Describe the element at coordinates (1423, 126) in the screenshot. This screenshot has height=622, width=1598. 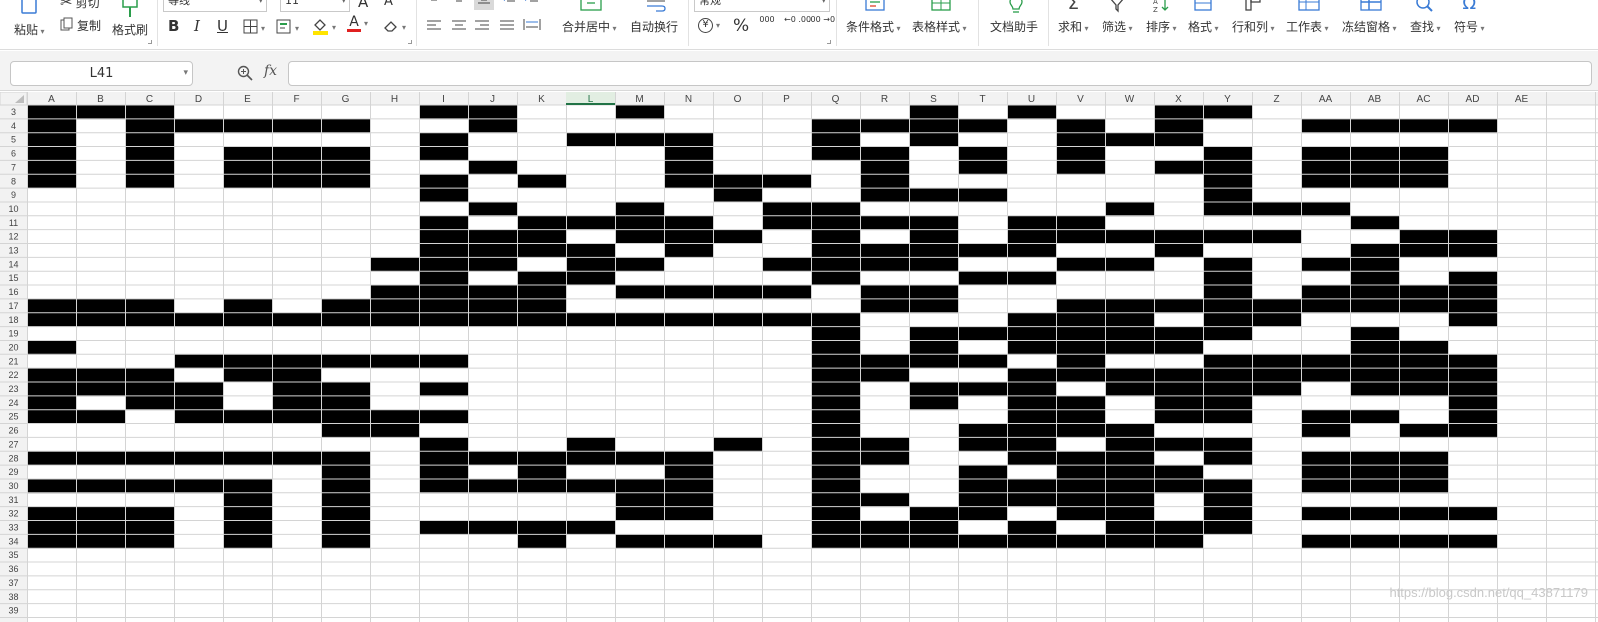
I see `cell-AC4` at that location.